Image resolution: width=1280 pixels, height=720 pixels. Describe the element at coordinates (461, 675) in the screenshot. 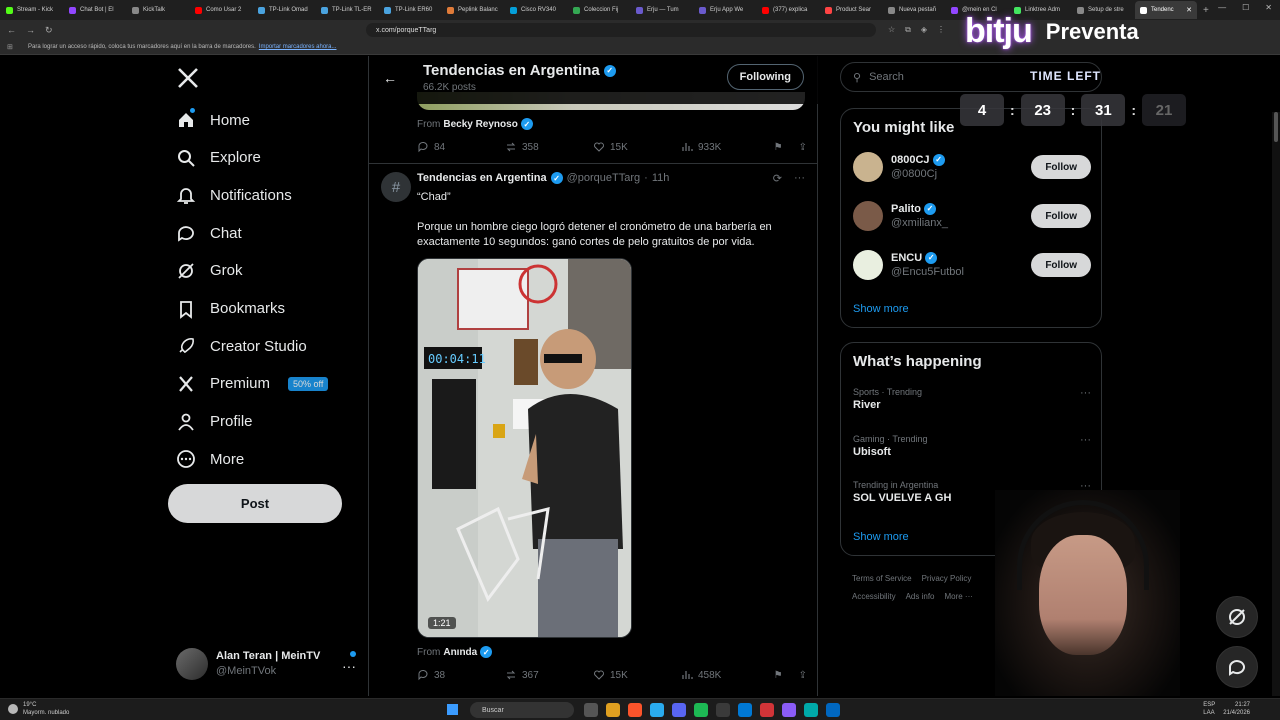

I see `reply-button: 38` at that location.